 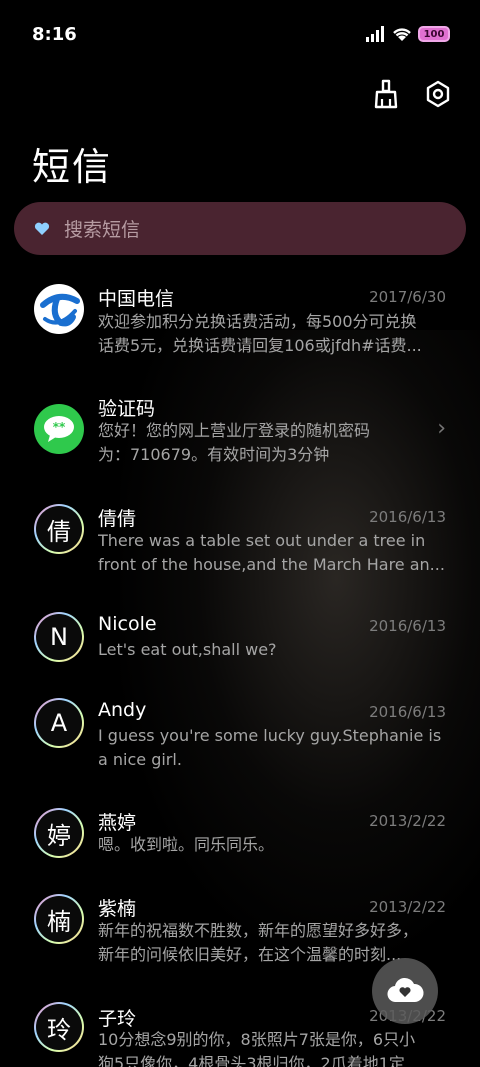 What do you see at coordinates (122, 710) in the screenshot?
I see `conversation-name: Andy` at bounding box center [122, 710].